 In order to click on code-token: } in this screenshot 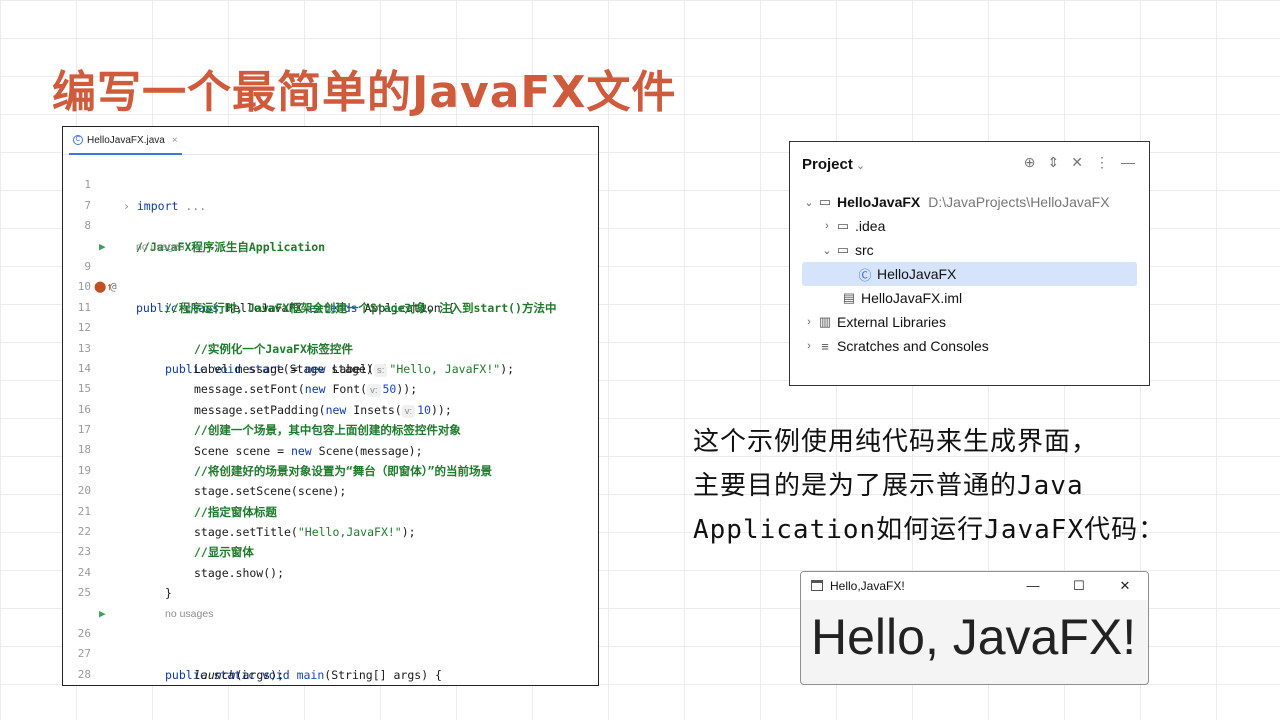, I will do `click(168, 685)`.